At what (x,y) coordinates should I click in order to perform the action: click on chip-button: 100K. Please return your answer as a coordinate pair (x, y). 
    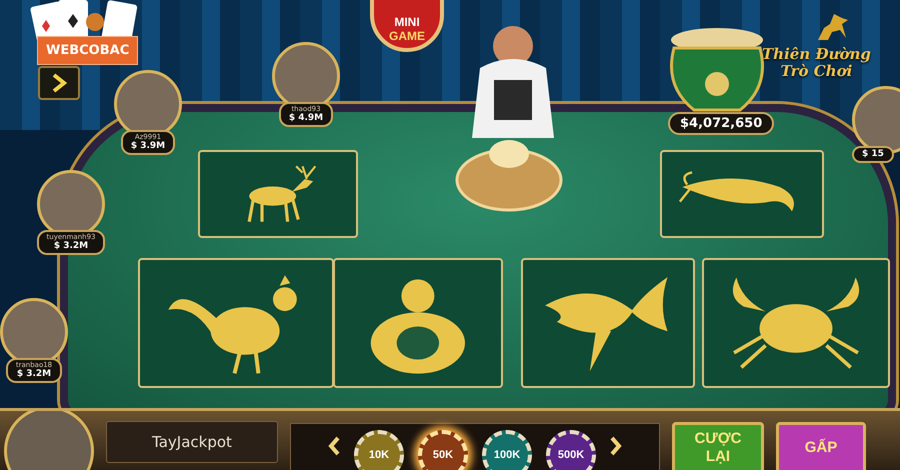
    Looking at the image, I should click on (507, 450).